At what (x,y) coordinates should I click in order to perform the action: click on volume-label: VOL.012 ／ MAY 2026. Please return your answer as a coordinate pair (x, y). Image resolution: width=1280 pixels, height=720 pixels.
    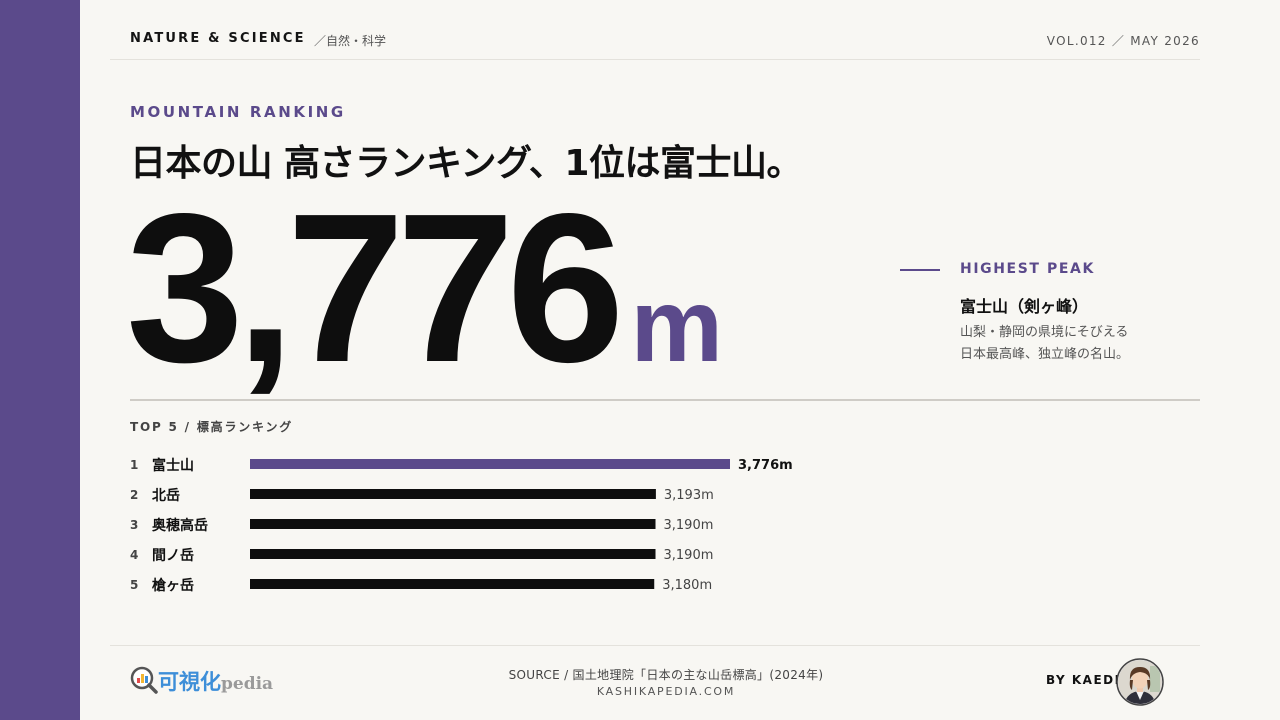
    Looking at the image, I should click on (1123, 41).